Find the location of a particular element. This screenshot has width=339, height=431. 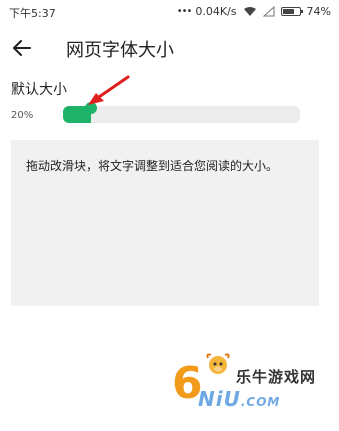

signal-icon is located at coordinates (268, 11).